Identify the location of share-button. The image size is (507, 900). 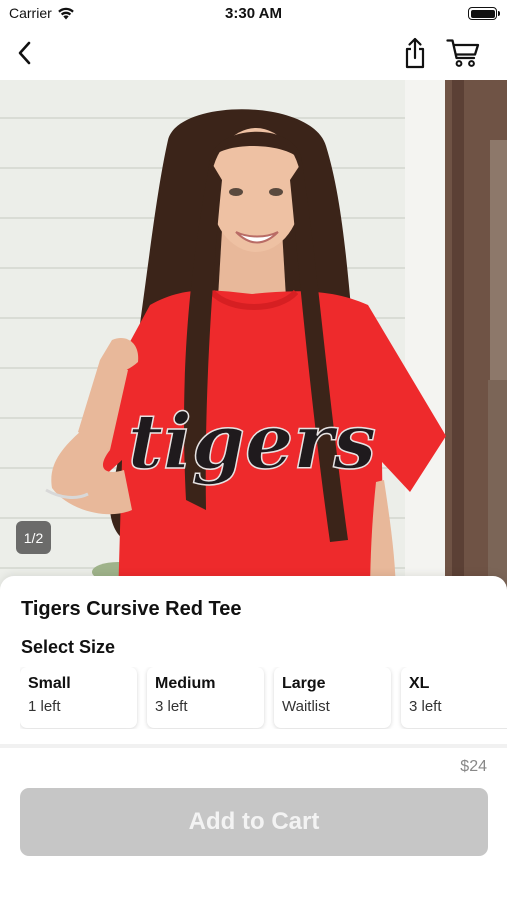
(415, 53).